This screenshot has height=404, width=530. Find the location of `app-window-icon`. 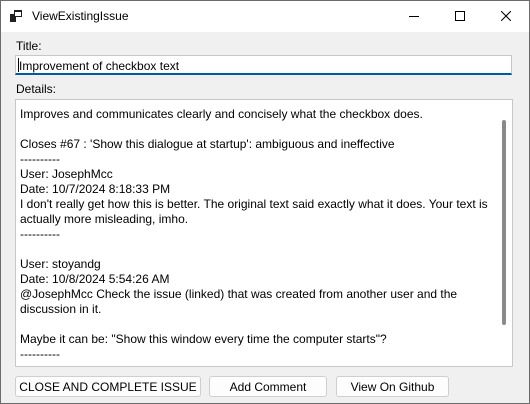

app-window-icon is located at coordinates (16, 16).